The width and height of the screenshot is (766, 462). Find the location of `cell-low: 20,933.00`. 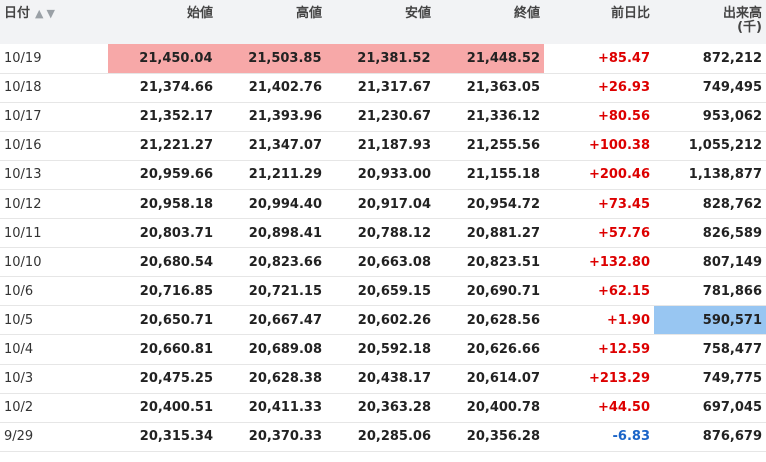

cell-low: 20,933.00 is located at coordinates (380, 175).